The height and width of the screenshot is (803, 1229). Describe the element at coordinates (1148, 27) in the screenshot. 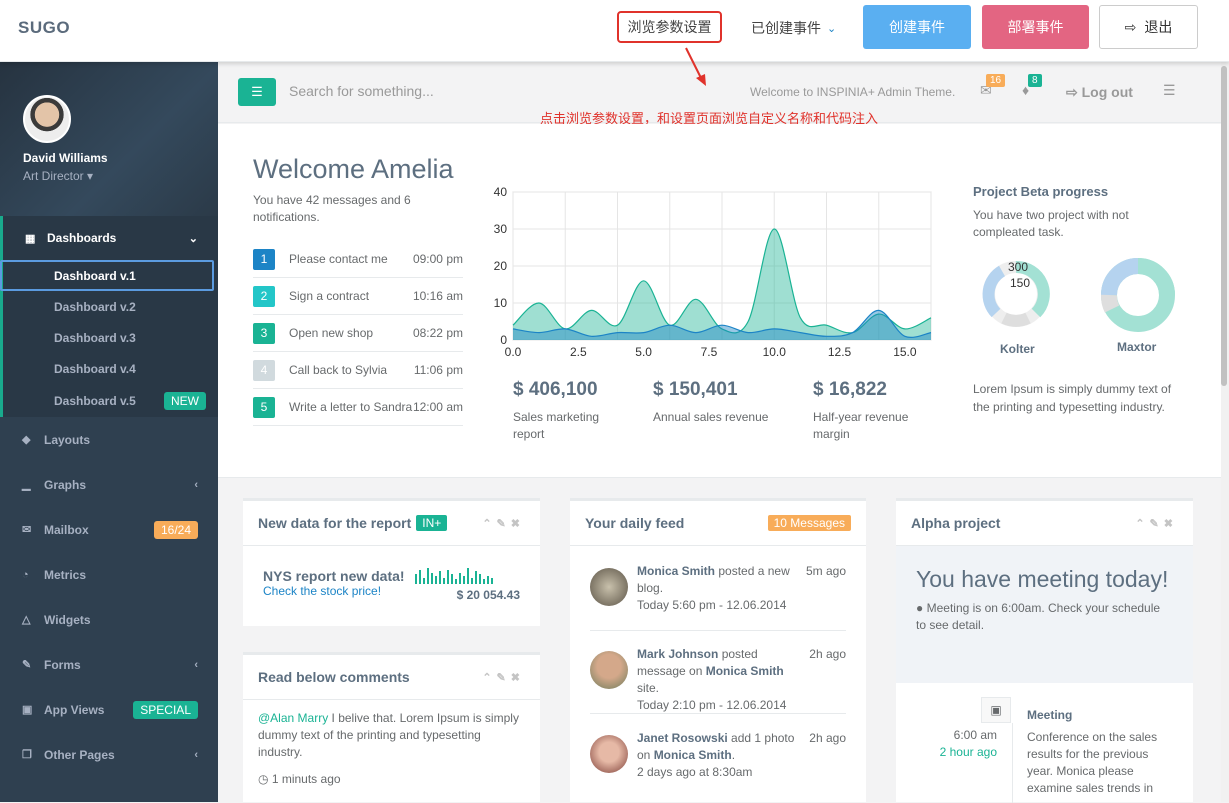

I see `exit-button: ⇨ 退出` at that location.